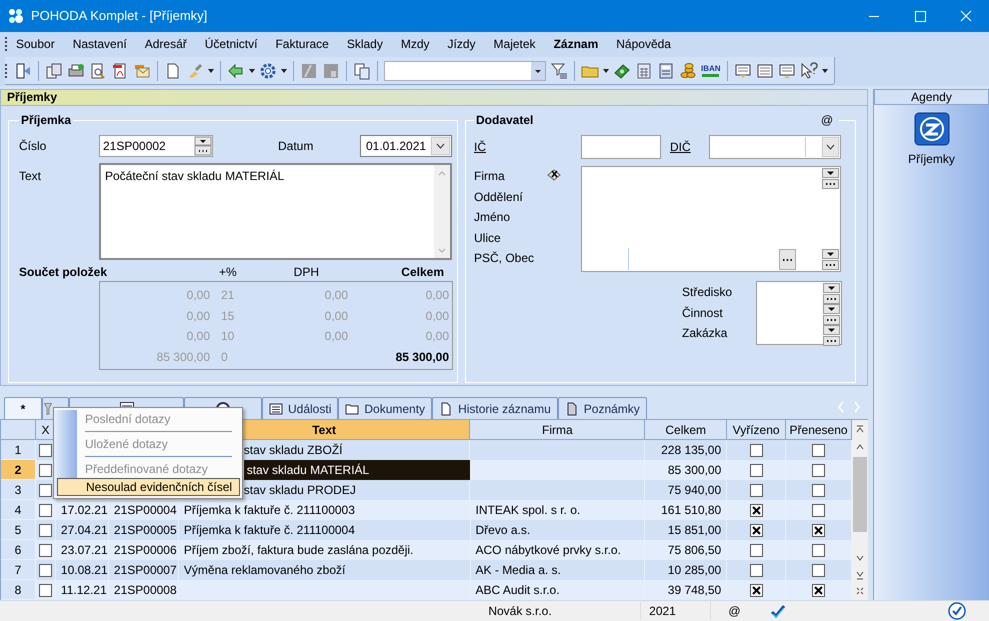  What do you see at coordinates (703, 313) in the screenshot?
I see `field-label: Činnost` at bounding box center [703, 313].